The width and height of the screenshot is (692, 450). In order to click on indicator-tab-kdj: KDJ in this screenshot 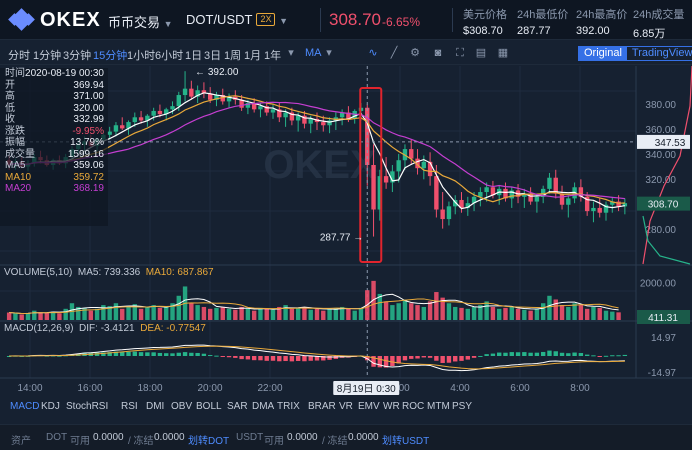, I will do `click(50, 406)`.